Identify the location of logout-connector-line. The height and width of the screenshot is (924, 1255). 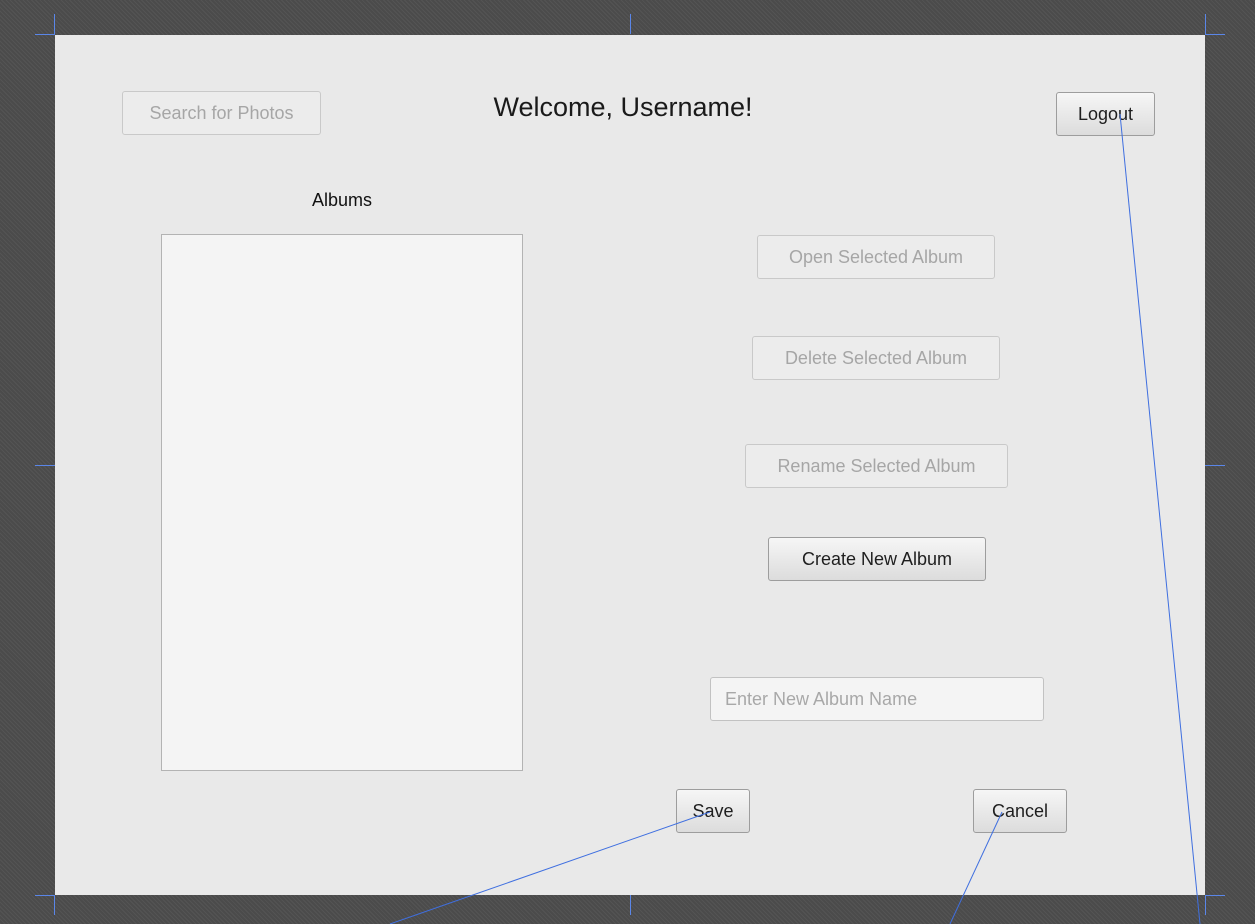
(1160, 518).